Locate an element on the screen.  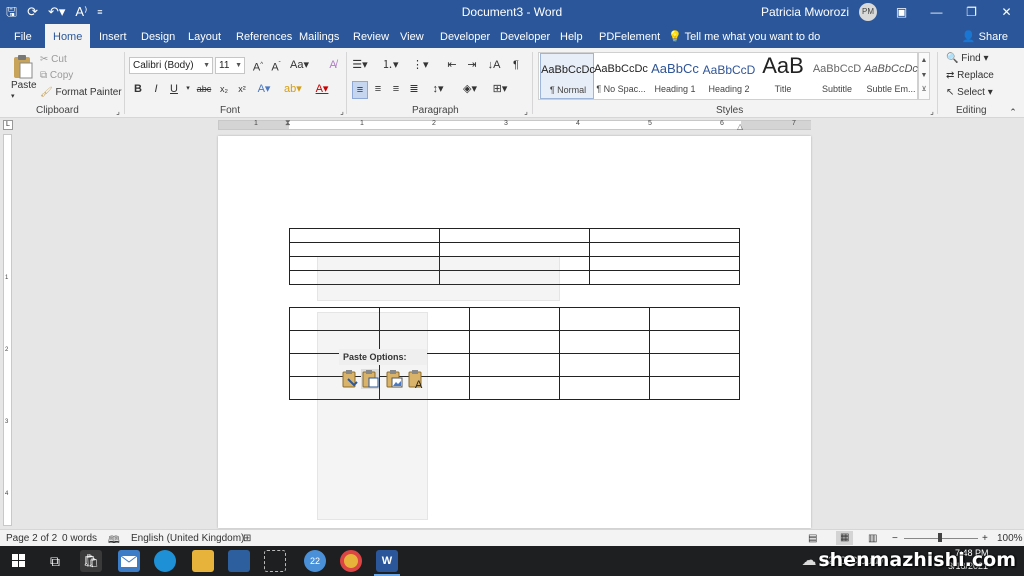
bullets-icon: ☰▾ is located at coordinates (360, 65).